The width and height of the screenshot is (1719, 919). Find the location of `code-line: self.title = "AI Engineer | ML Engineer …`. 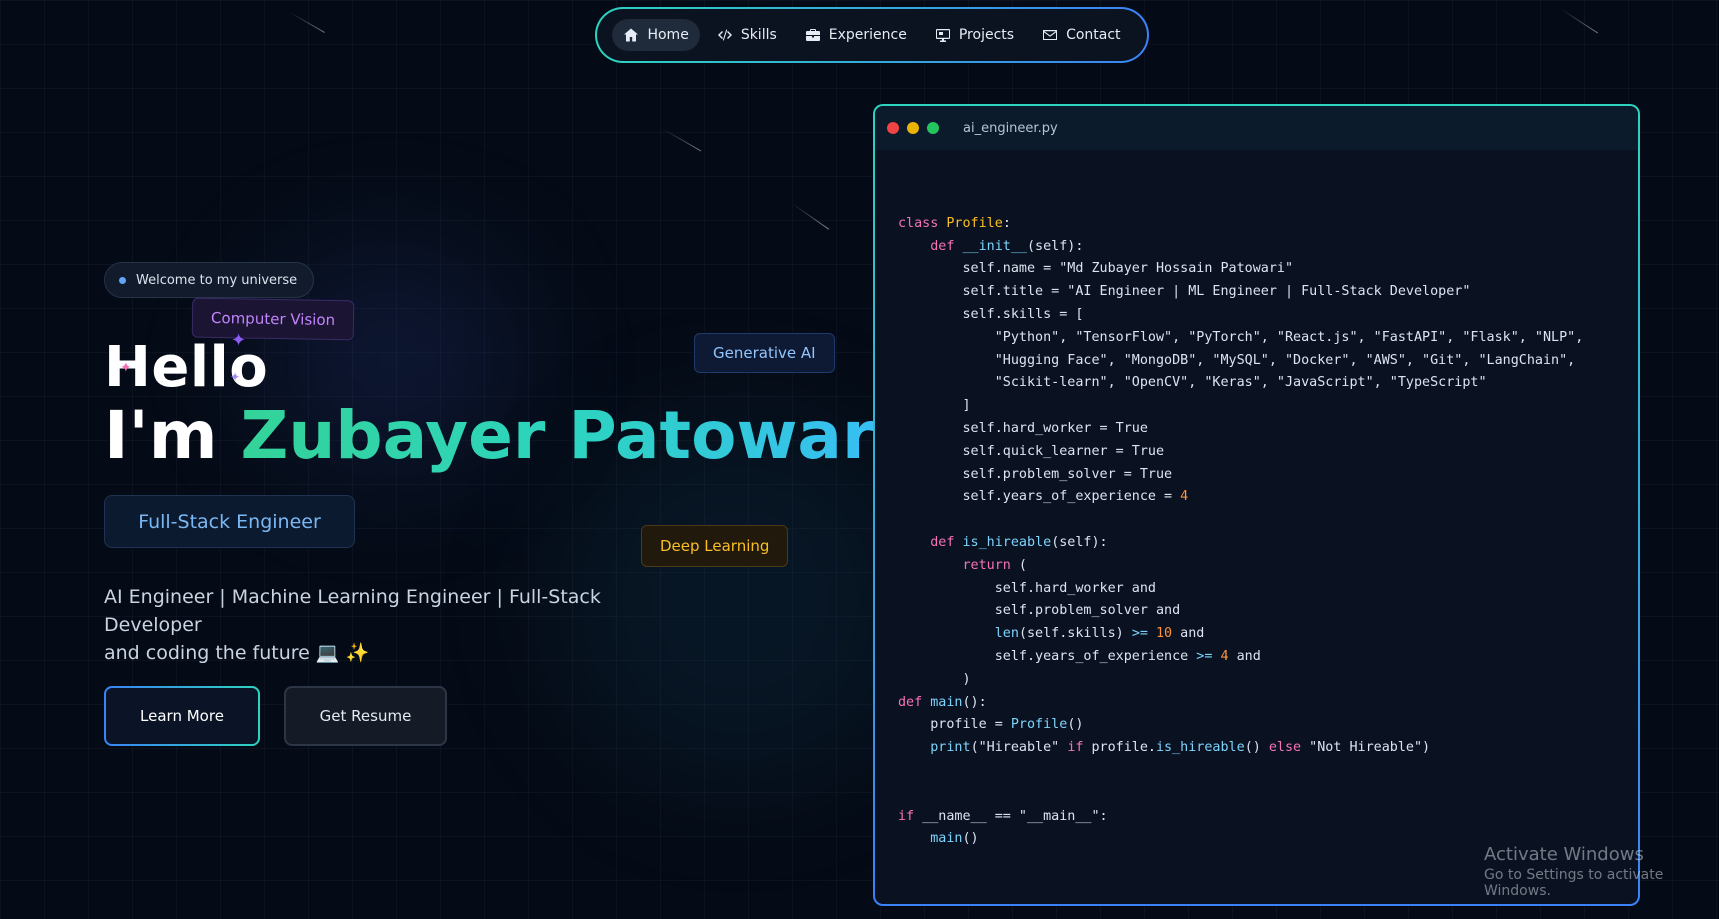

code-line: self.title = "AI Engineer | ML Engineer … is located at coordinates (1184, 292).